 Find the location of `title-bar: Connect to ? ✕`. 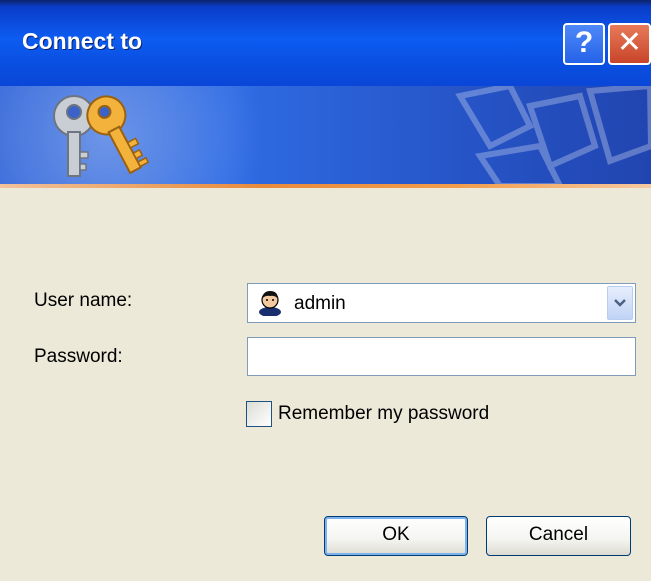

title-bar: Connect to ? ✕ is located at coordinates (325, 43).